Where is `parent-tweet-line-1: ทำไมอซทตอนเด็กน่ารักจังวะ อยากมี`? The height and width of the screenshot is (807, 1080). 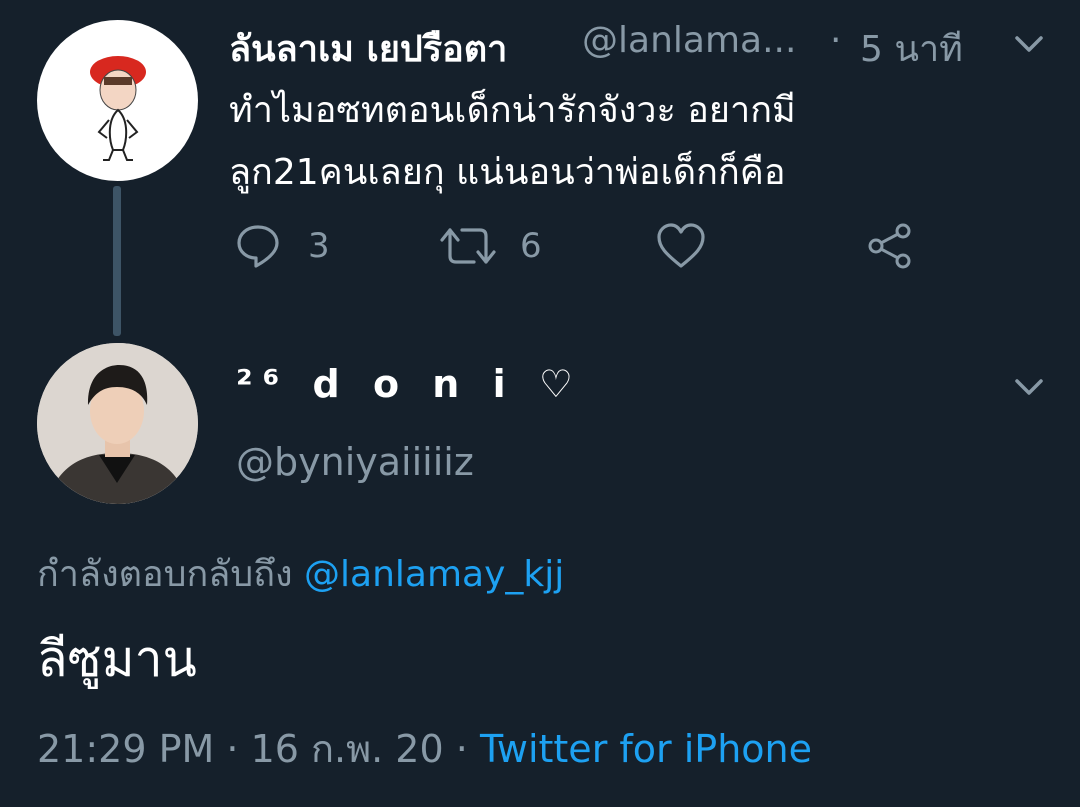 parent-tweet-line-1: ทำไมอซทตอนเด็กน่ารักจังวะ อยากมี is located at coordinates (512, 110).